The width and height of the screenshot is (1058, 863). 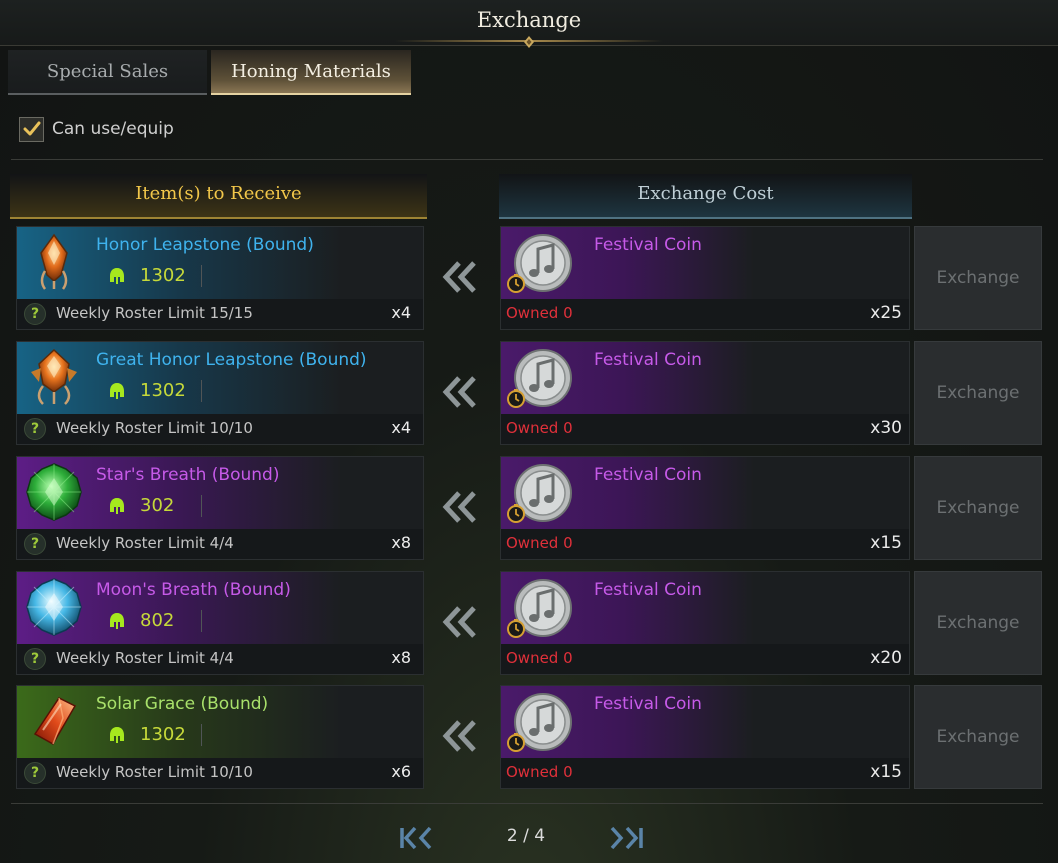 I want to click on item-level: 302, so click(x=157, y=505).